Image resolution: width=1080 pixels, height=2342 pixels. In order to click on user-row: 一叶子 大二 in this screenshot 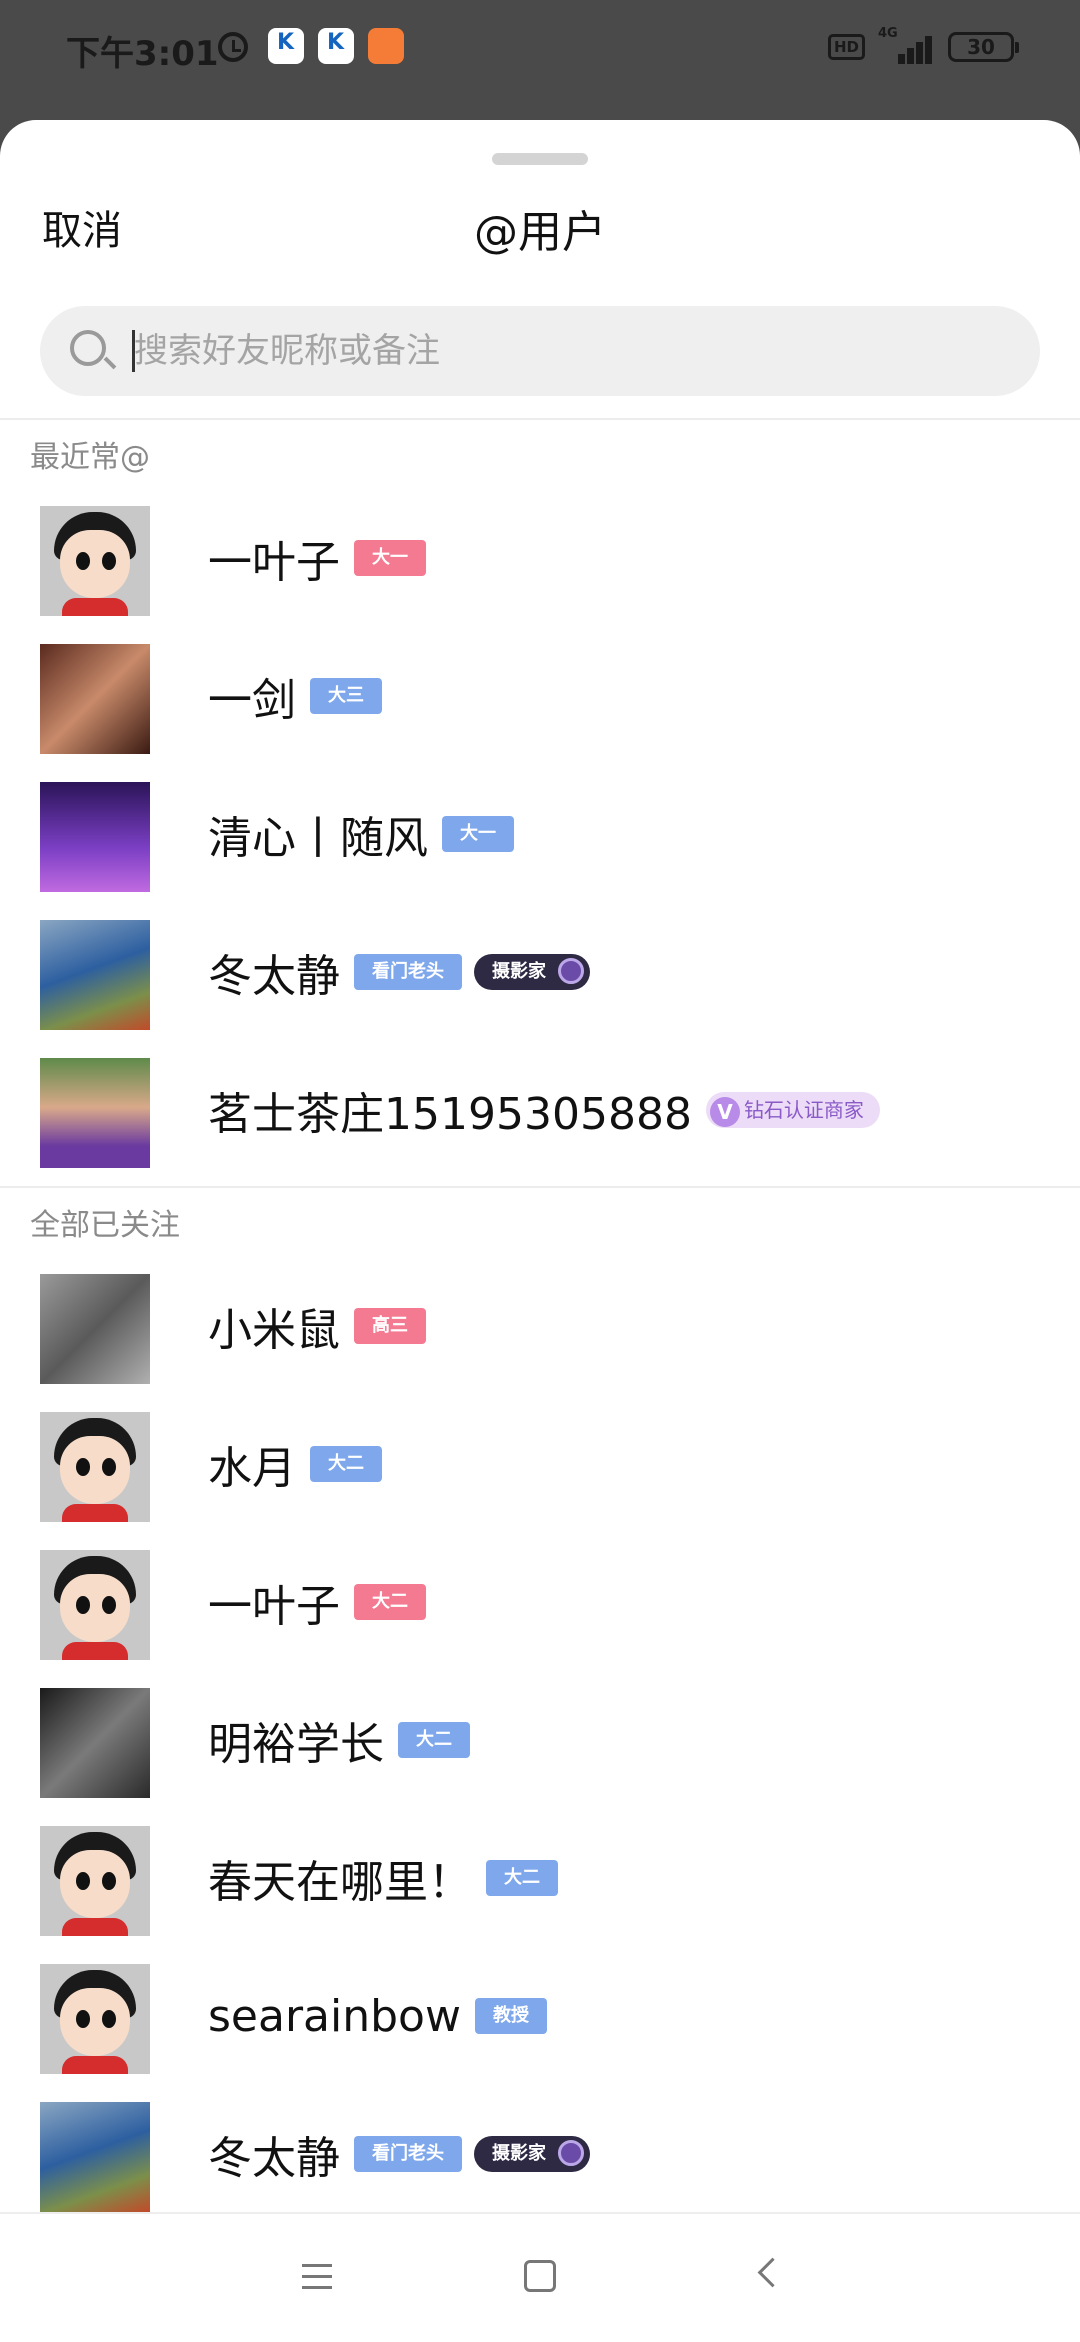, I will do `click(540, 1601)`.